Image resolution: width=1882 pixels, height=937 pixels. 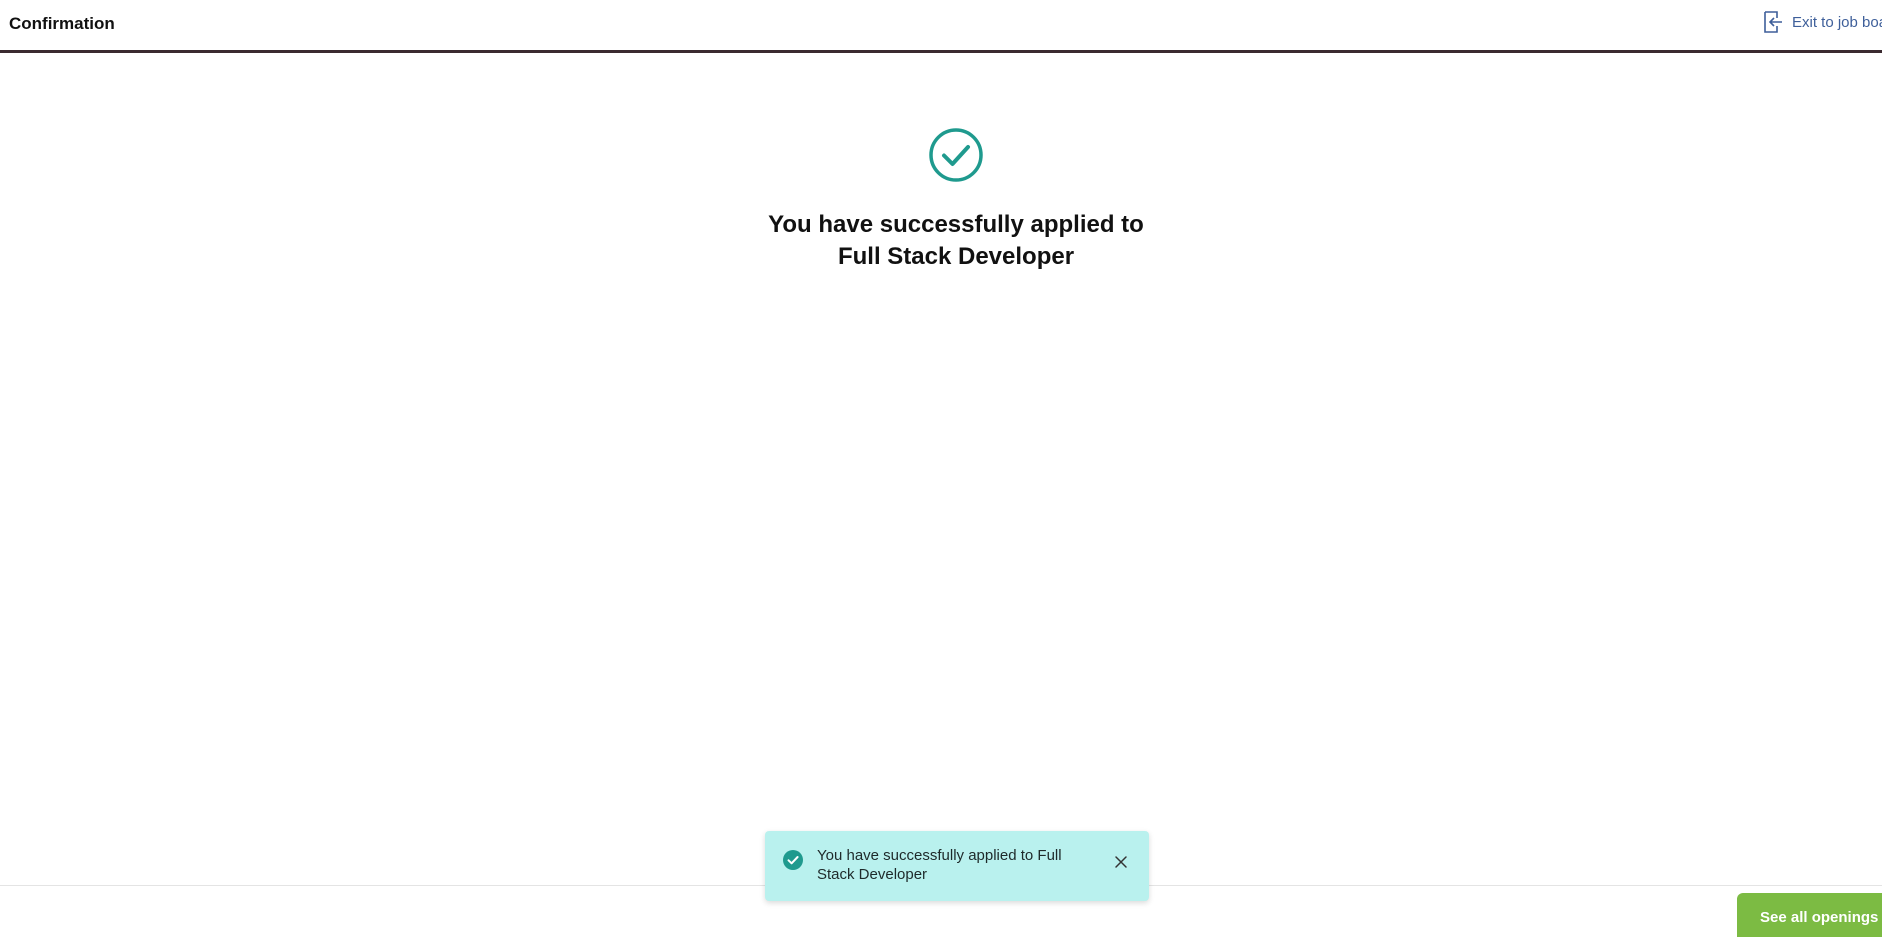 What do you see at coordinates (1773, 22) in the screenshot?
I see `exit-door-icon` at bounding box center [1773, 22].